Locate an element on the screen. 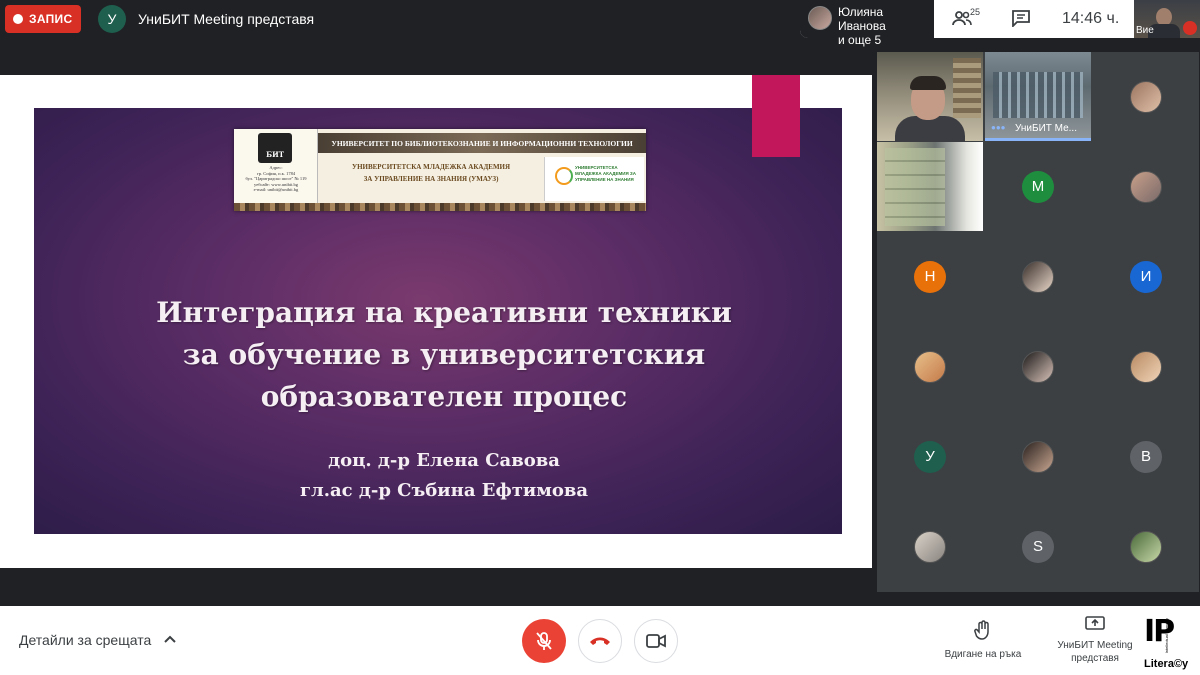  bookshelf is located at coordinates (967, 88).